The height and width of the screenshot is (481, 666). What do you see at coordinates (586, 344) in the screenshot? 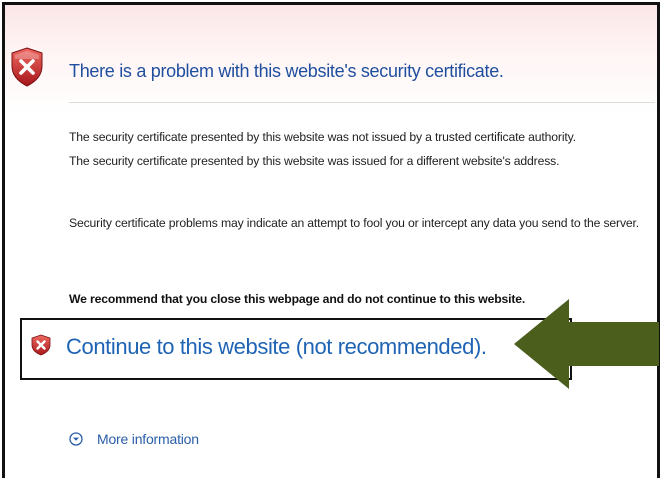
I see `arrow-left-icon` at bounding box center [586, 344].